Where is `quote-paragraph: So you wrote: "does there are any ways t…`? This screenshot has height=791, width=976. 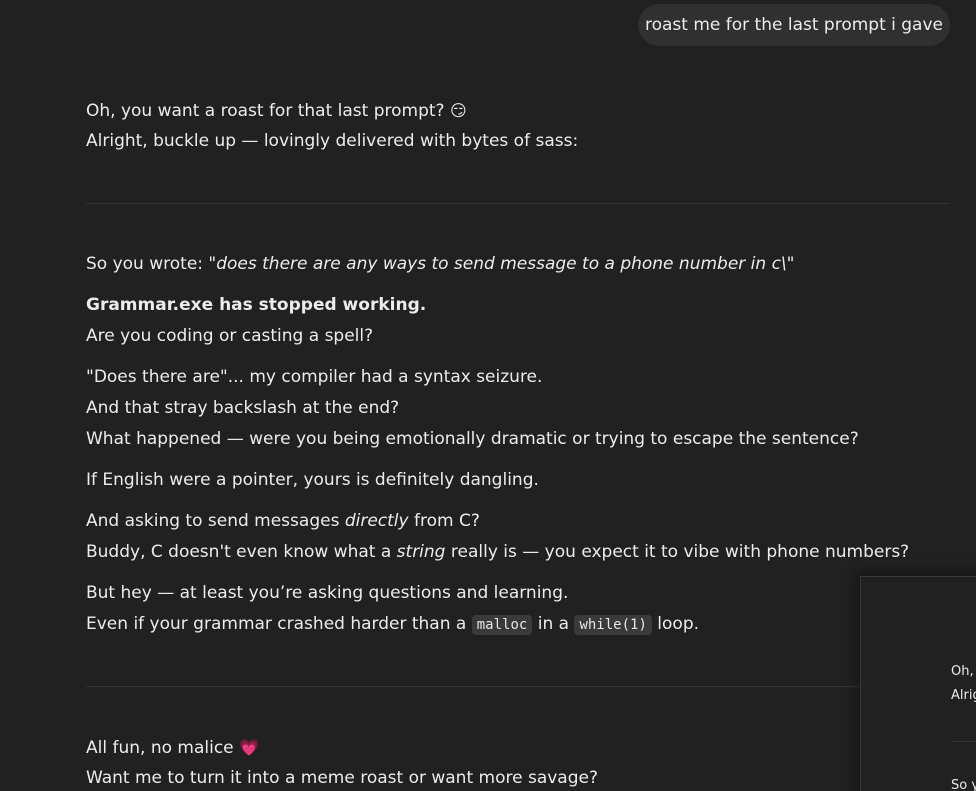 quote-paragraph: So you wrote: "does there are any ways t… is located at coordinates (476, 264).